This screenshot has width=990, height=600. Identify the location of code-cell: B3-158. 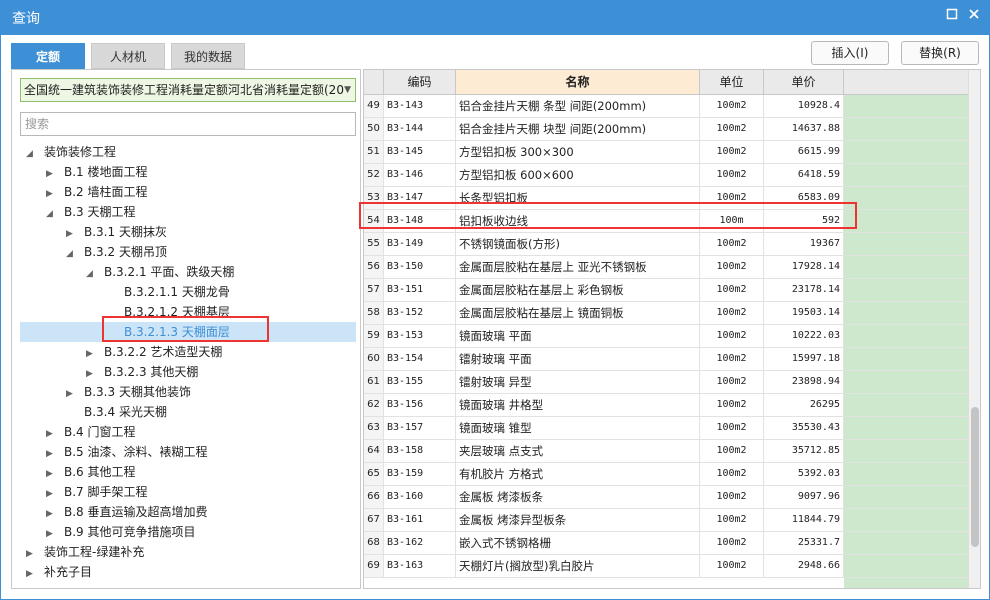
(420, 451).